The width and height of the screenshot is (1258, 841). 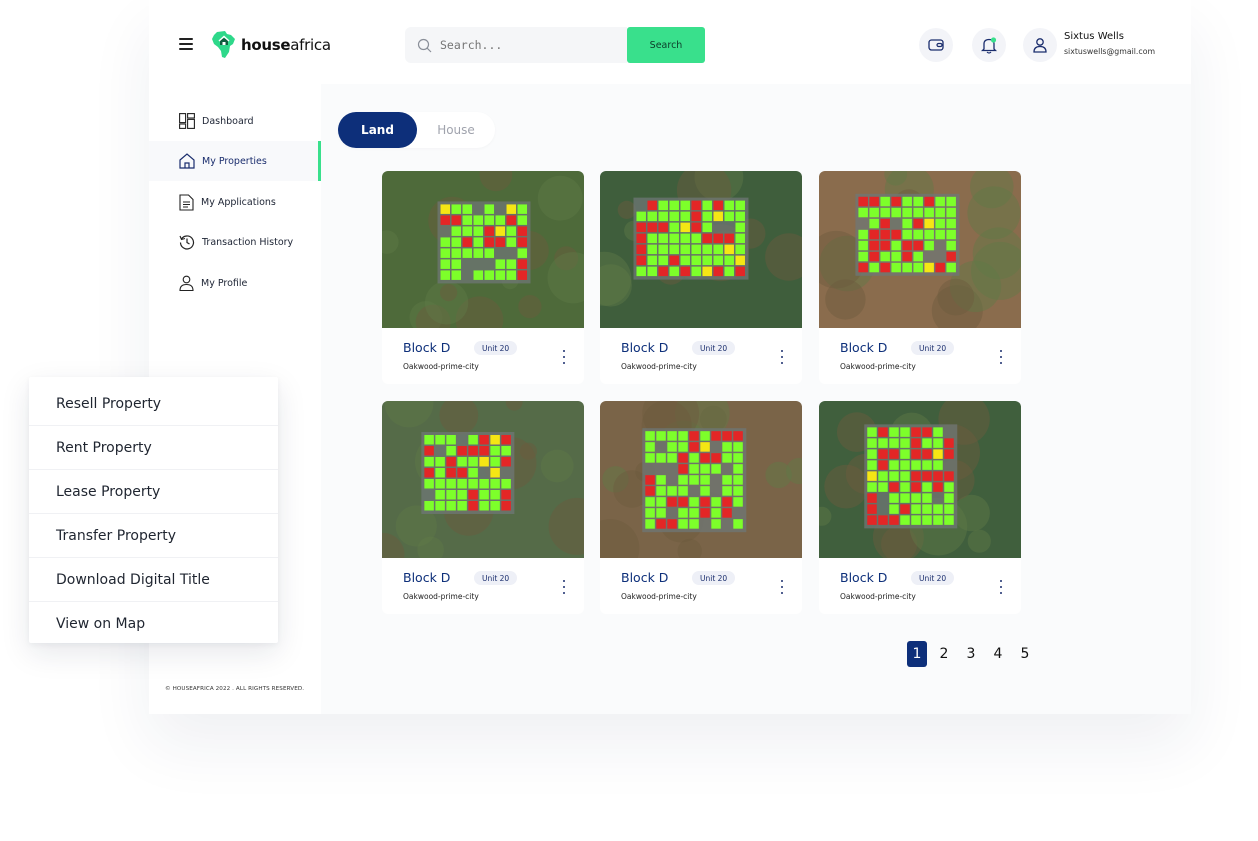 What do you see at coordinates (224, 283) in the screenshot?
I see `sidebar-item-label: My Profile` at bounding box center [224, 283].